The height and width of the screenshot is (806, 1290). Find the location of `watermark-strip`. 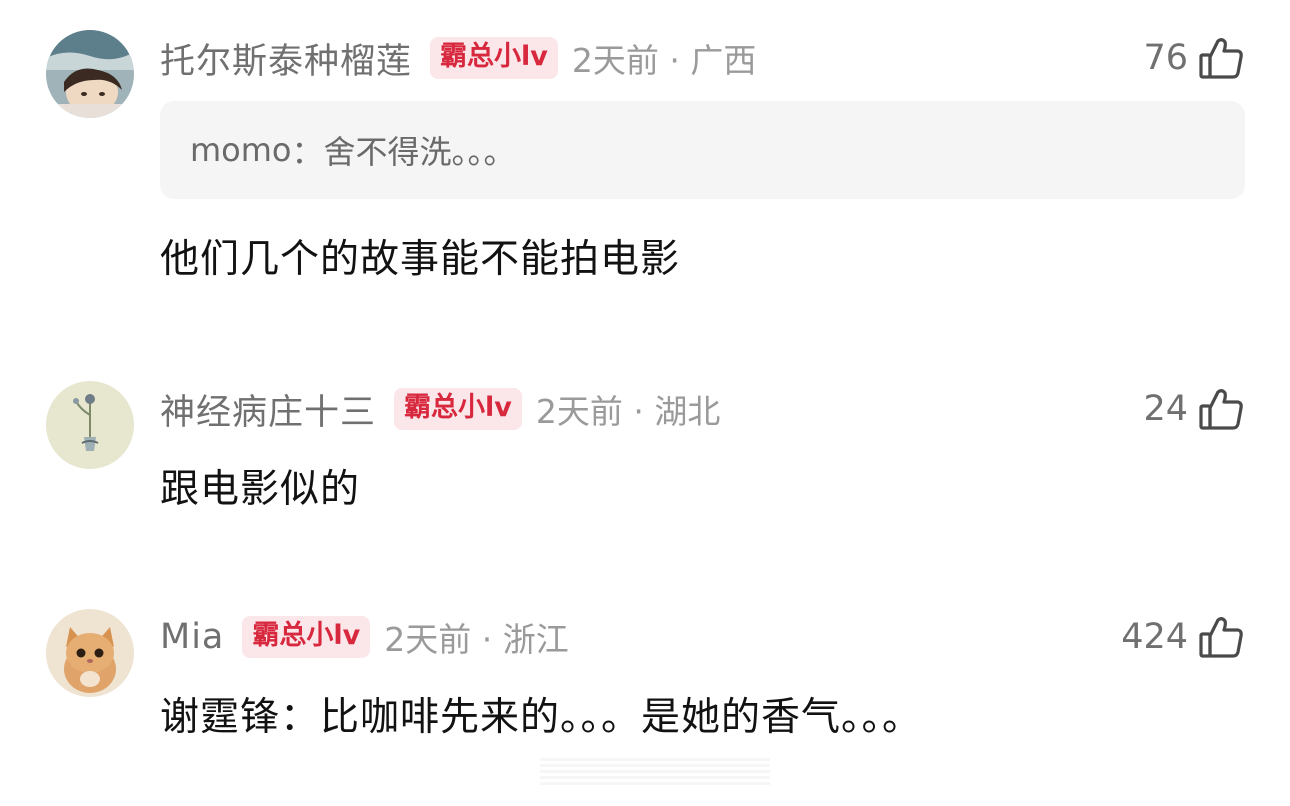

watermark-strip is located at coordinates (655, 773).